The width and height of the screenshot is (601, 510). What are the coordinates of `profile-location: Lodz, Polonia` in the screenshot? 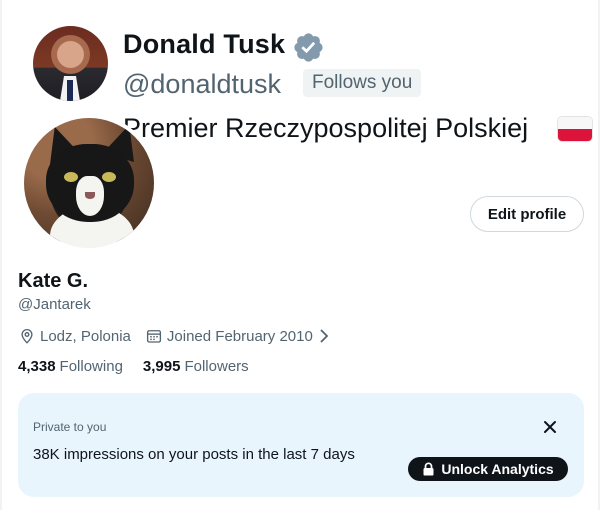 It's located at (85, 336).